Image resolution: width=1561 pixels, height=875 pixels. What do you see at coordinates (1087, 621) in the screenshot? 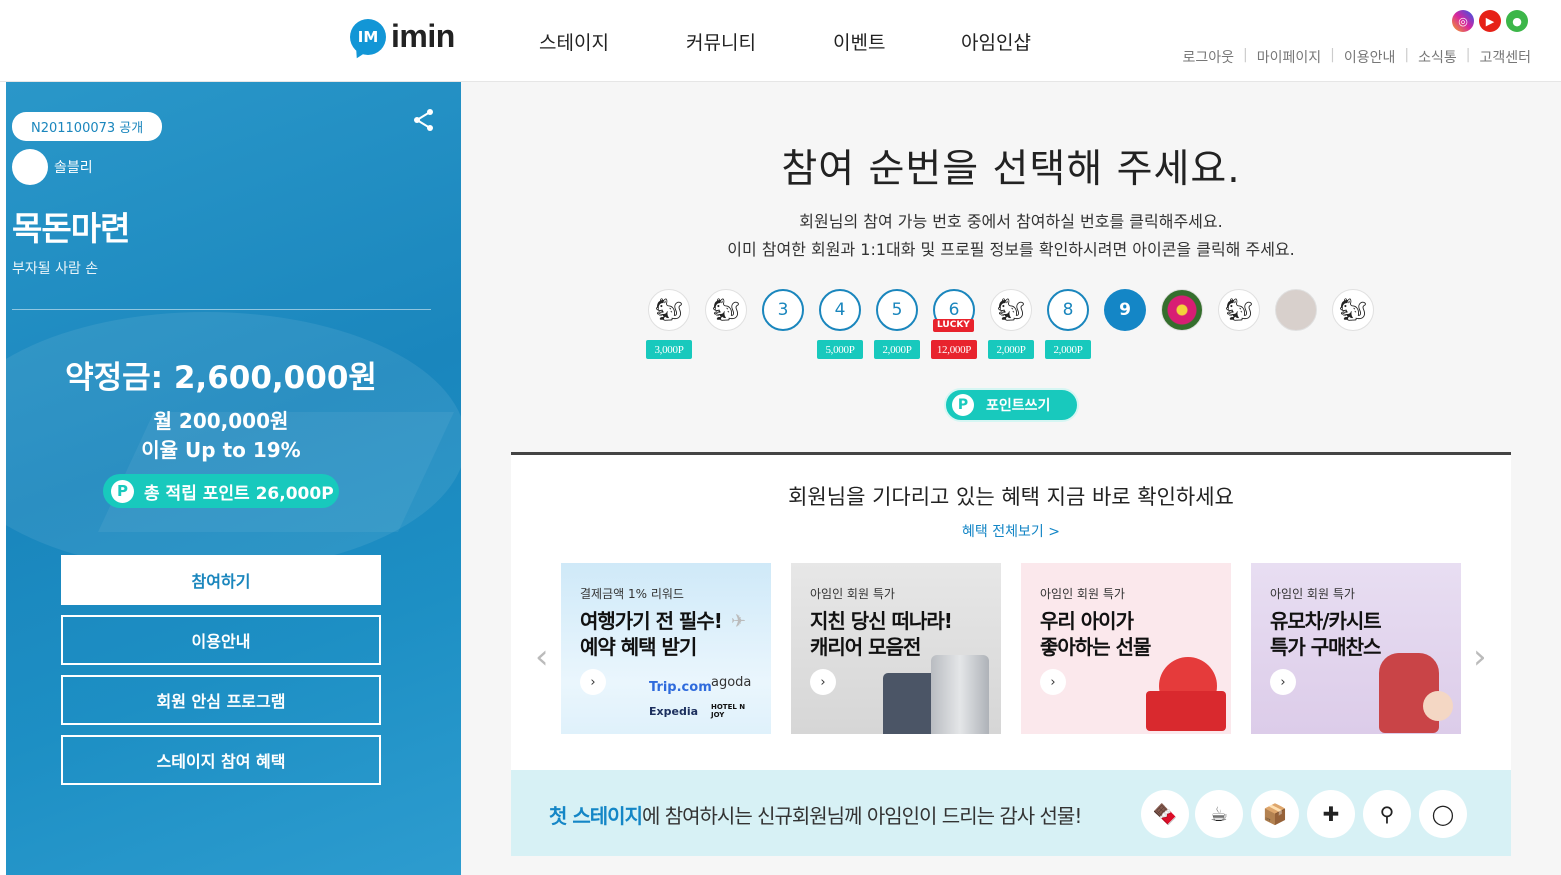
I see `card-title-line1: 우리 아이가` at bounding box center [1087, 621].